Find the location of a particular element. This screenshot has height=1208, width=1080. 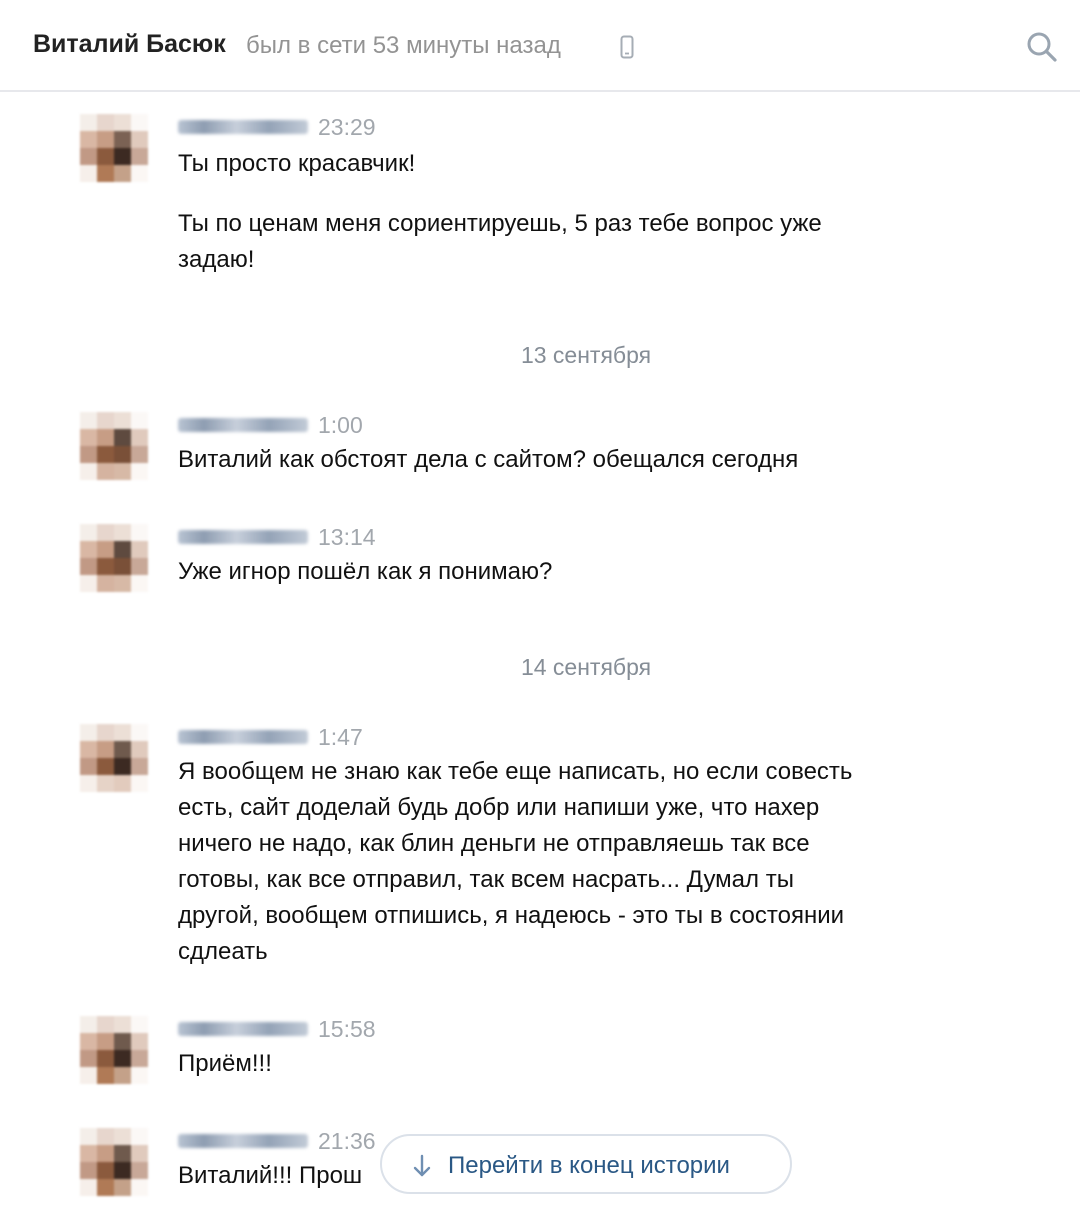

search-icon is located at coordinates (1042, 47).